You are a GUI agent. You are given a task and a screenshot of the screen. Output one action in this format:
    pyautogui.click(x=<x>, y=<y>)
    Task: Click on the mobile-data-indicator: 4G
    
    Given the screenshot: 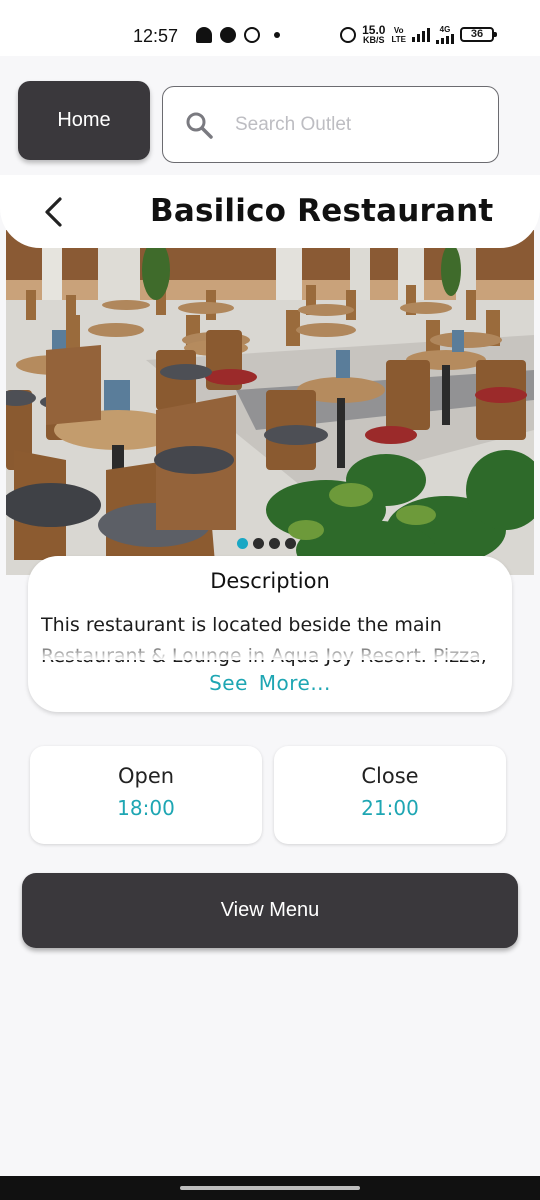 What is the action you would take?
    pyautogui.click(x=445, y=34)
    